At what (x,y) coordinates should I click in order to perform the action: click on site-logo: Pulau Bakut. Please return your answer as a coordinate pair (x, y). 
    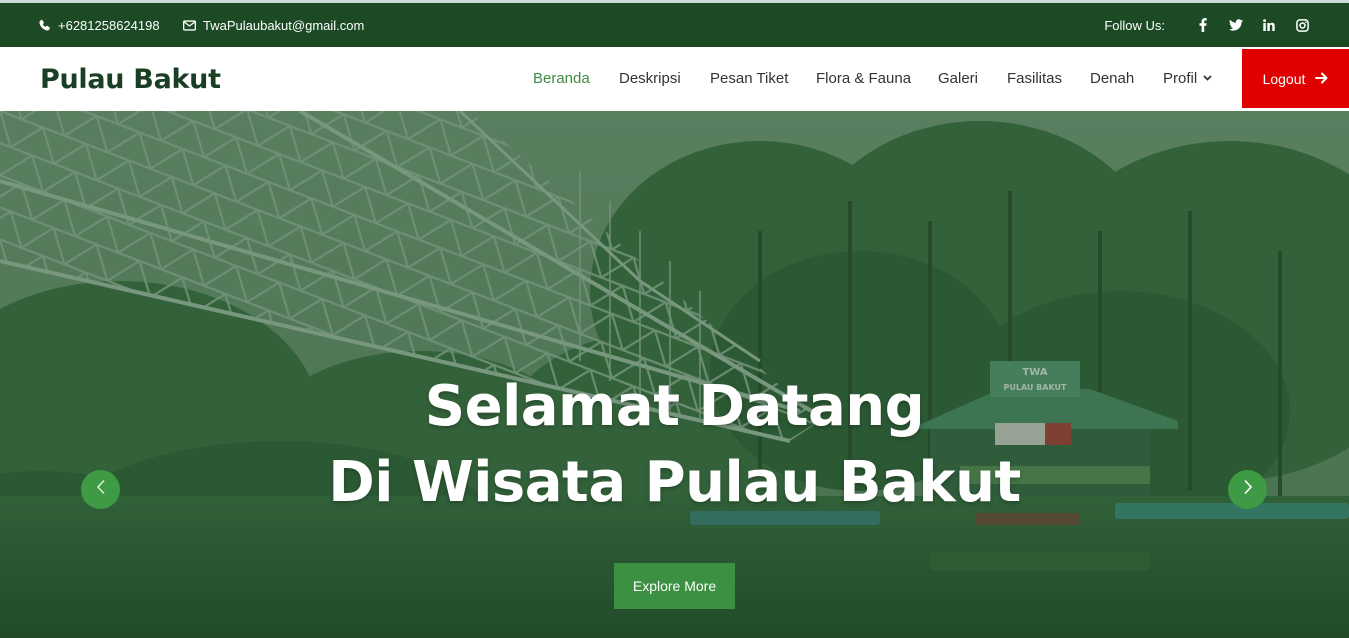
    Looking at the image, I should click on (130, 79).